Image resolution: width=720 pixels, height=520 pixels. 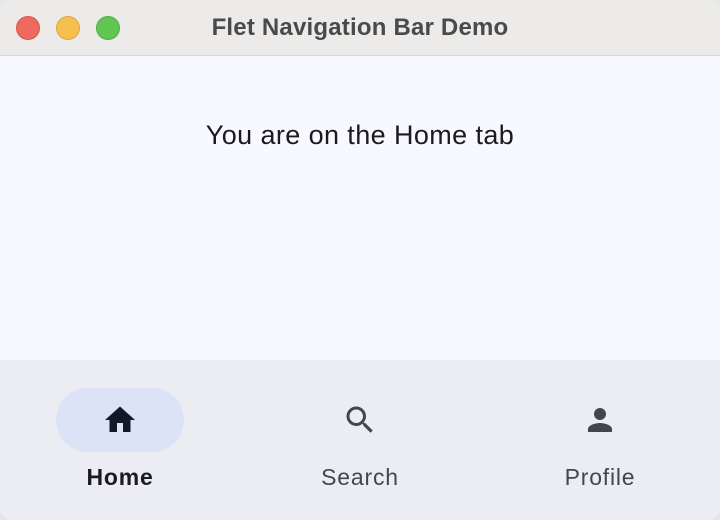 I want to click on search-icon, so click(x=359, y=419).